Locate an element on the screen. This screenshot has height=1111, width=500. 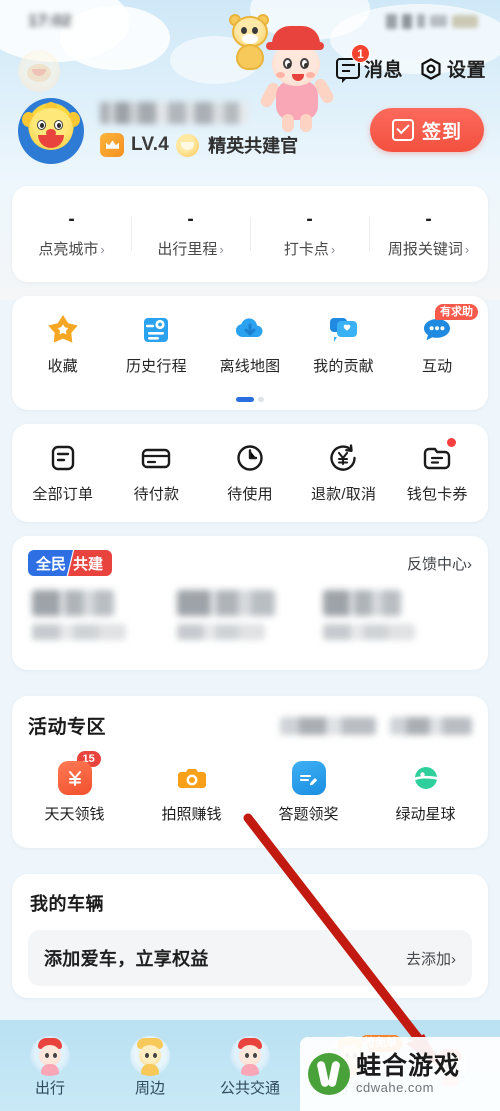
cobuild-logo-right: 共建 is located at coordinates (90, 563).